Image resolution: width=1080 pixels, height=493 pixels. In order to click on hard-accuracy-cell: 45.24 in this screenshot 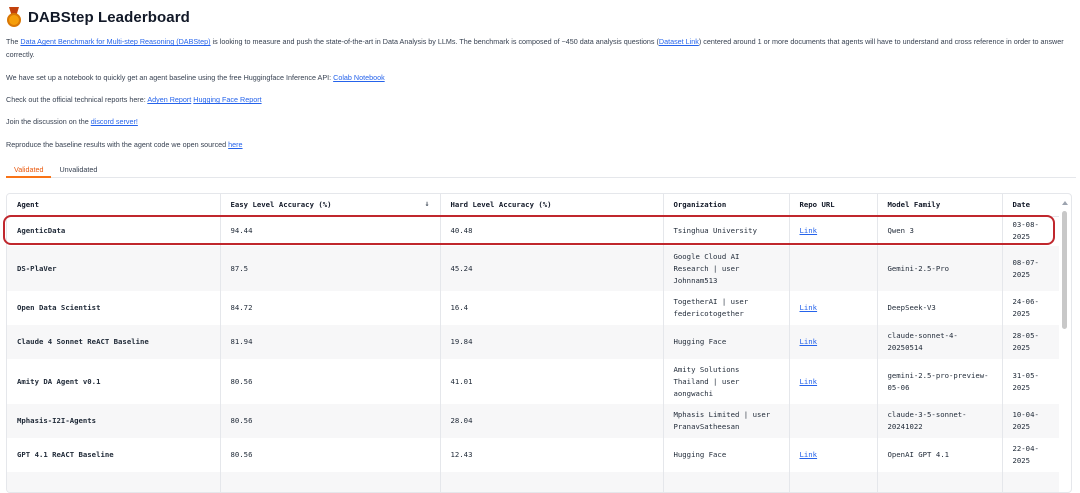, I will do `click(552, 268)`.